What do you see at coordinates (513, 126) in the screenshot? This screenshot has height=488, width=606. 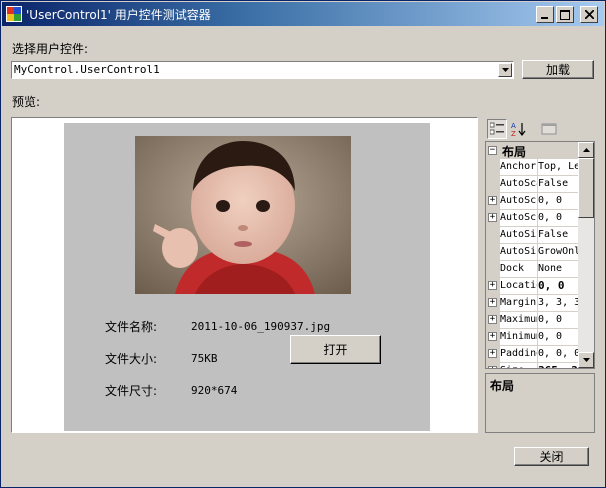 I see `svg-text: A` at bounding box center [513, 126].